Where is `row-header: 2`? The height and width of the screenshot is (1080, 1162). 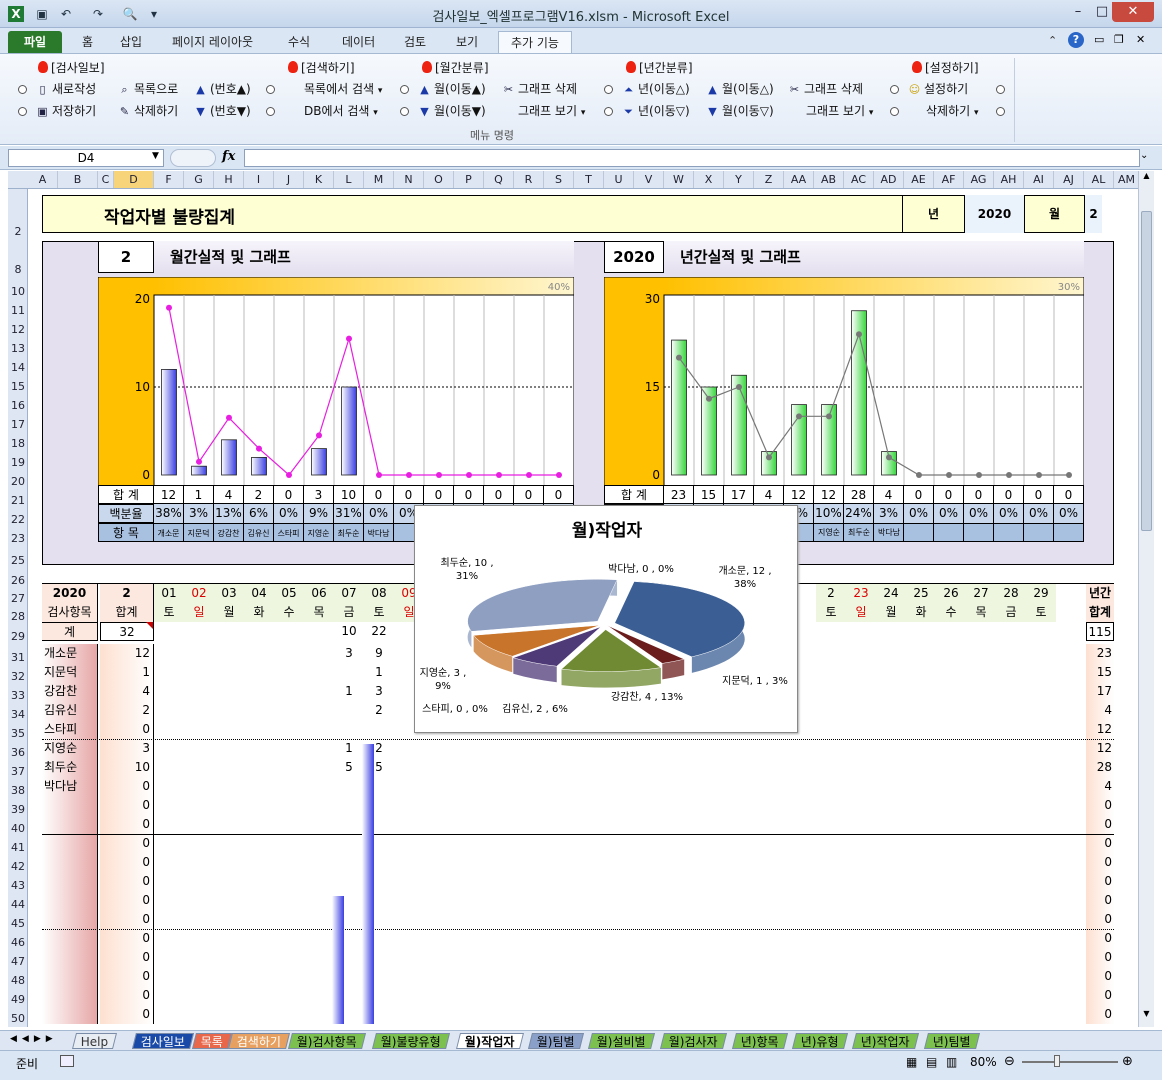
row-header: 2 is located at coordinates (18, 231).